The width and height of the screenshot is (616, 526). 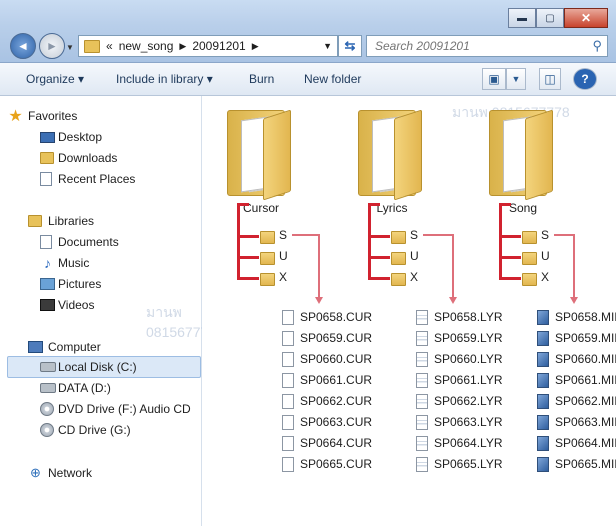 I want to click on file-item: SP0659.LYR, so click(x=459, y=338).